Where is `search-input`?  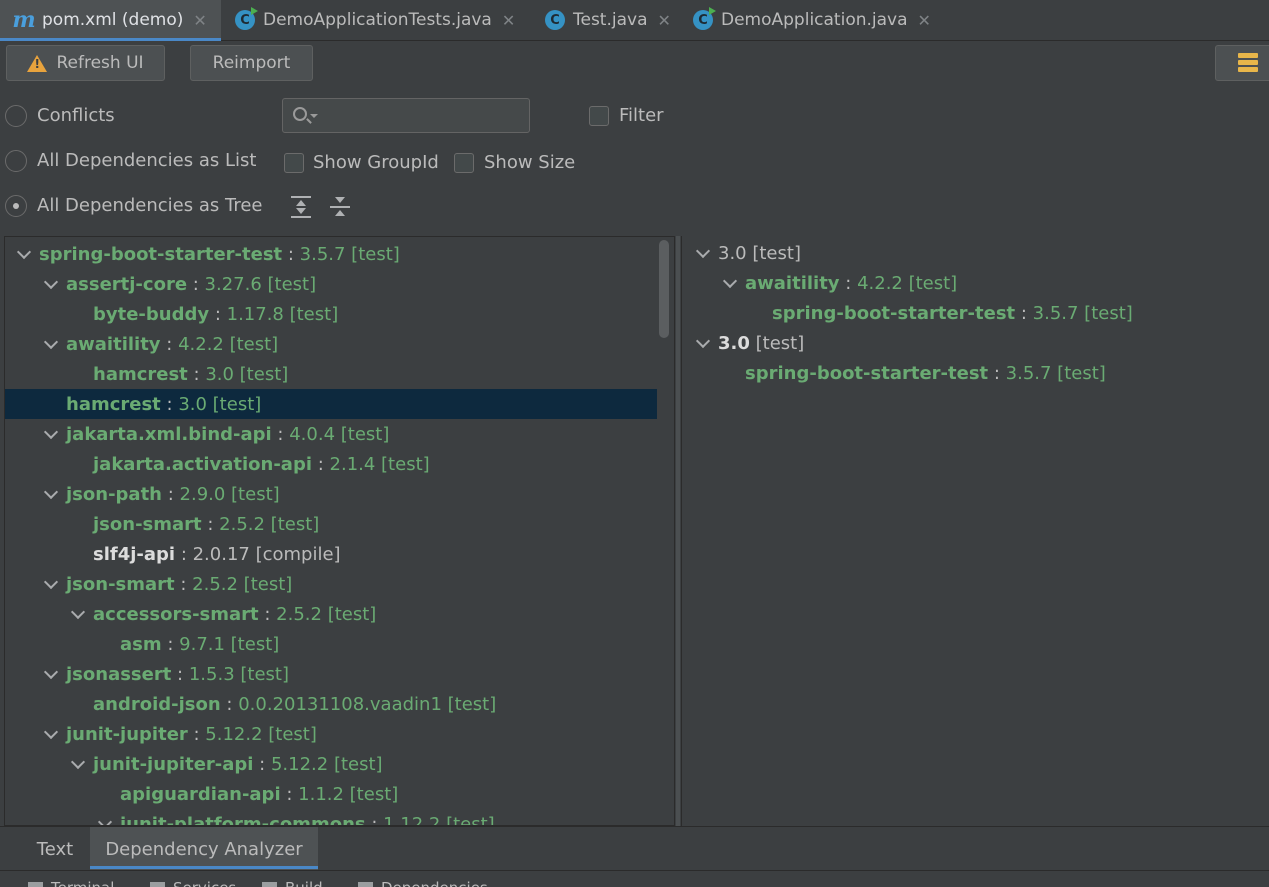 search-input is located at coordinates (406, 115).